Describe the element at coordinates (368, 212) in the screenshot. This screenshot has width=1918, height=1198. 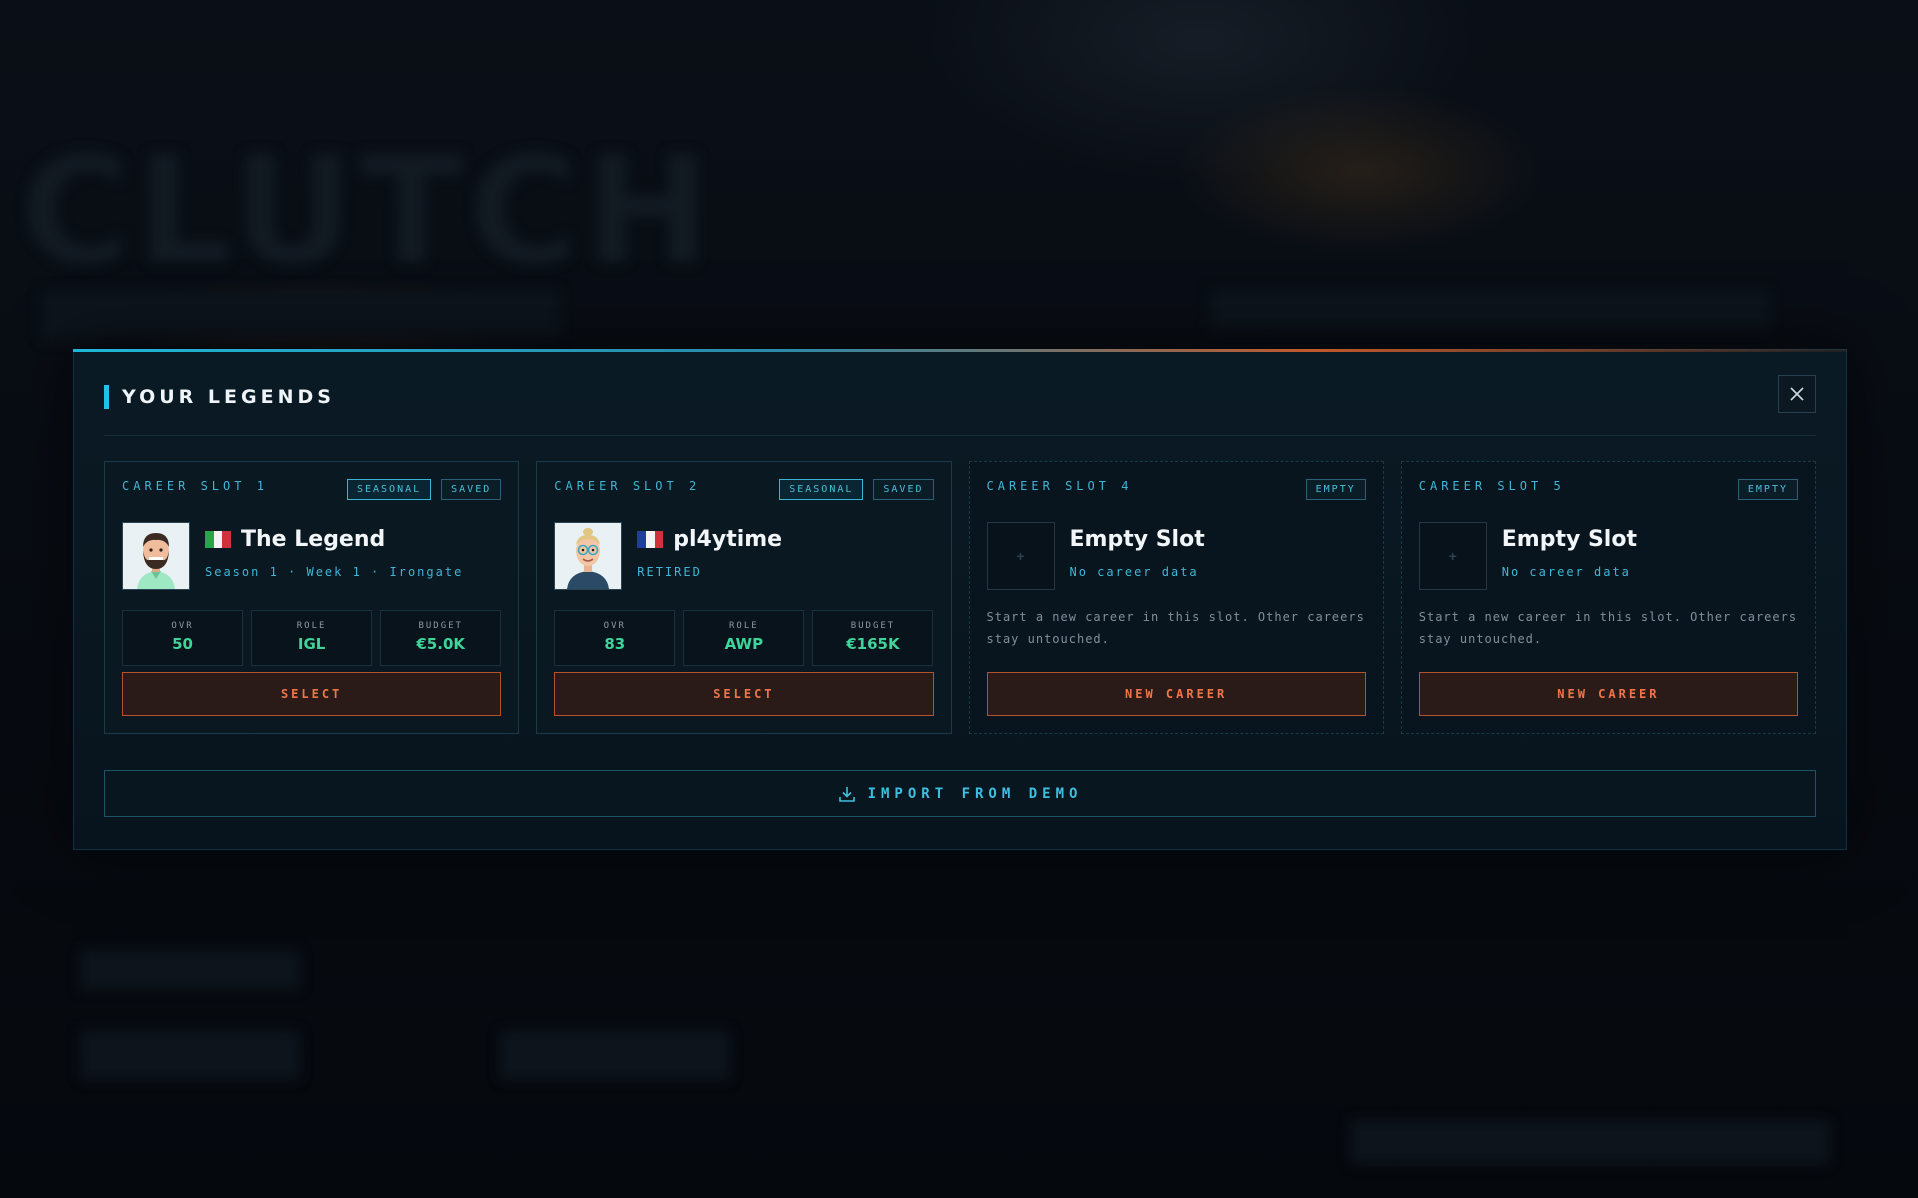
I see `background-title: CLUTCH` at that location.